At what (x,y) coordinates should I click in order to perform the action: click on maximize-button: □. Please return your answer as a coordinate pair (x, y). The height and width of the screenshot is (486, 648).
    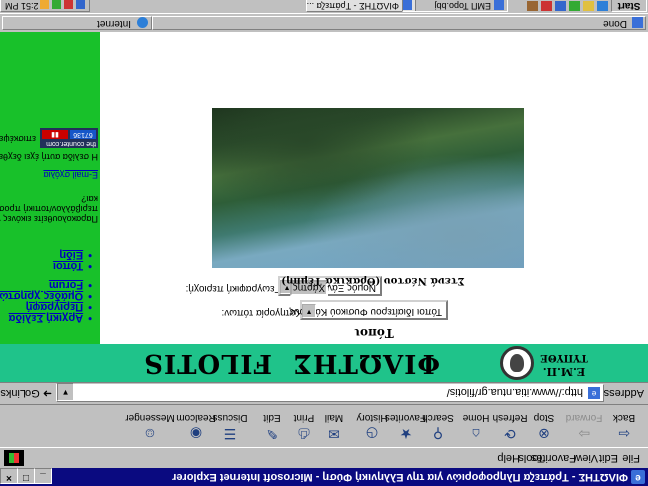
    Looking at the image, I should click on (26, 476).